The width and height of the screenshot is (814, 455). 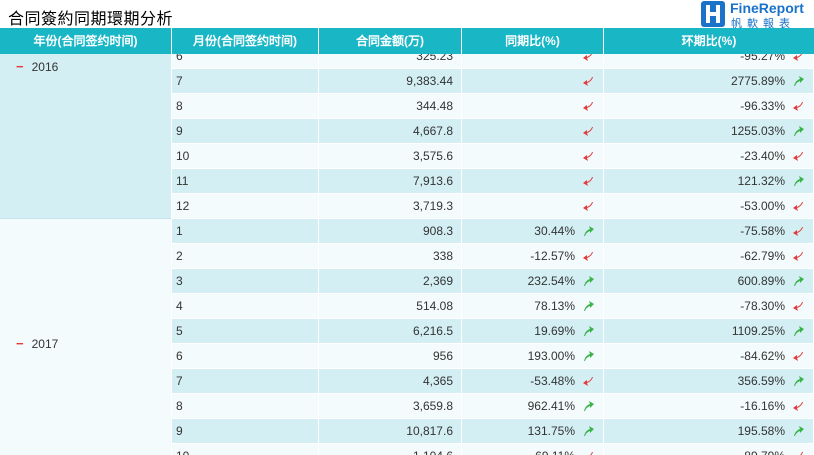 What do you see at coordinates (761, 281) in the screenshot?
I see `mom-cell-text: 600.89%` at bounding box center [761, 281].